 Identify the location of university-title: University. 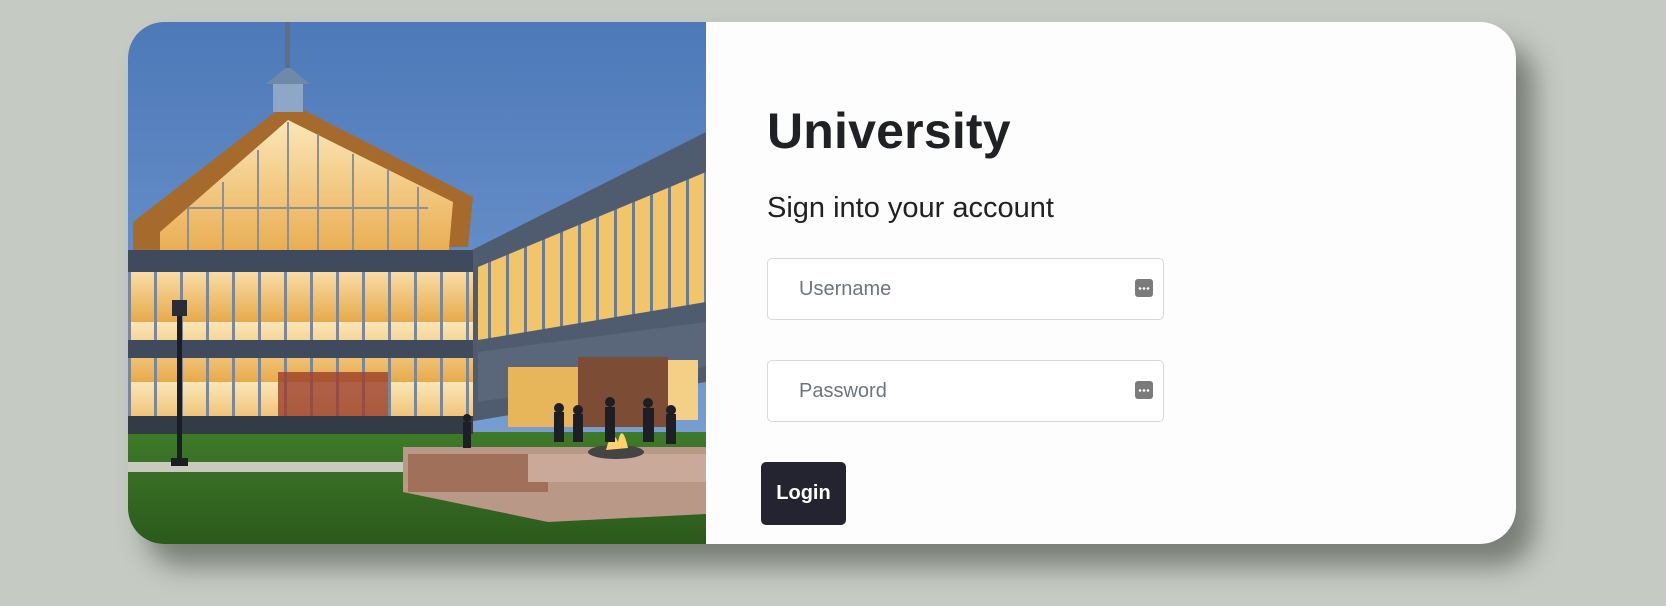
(889, 131).